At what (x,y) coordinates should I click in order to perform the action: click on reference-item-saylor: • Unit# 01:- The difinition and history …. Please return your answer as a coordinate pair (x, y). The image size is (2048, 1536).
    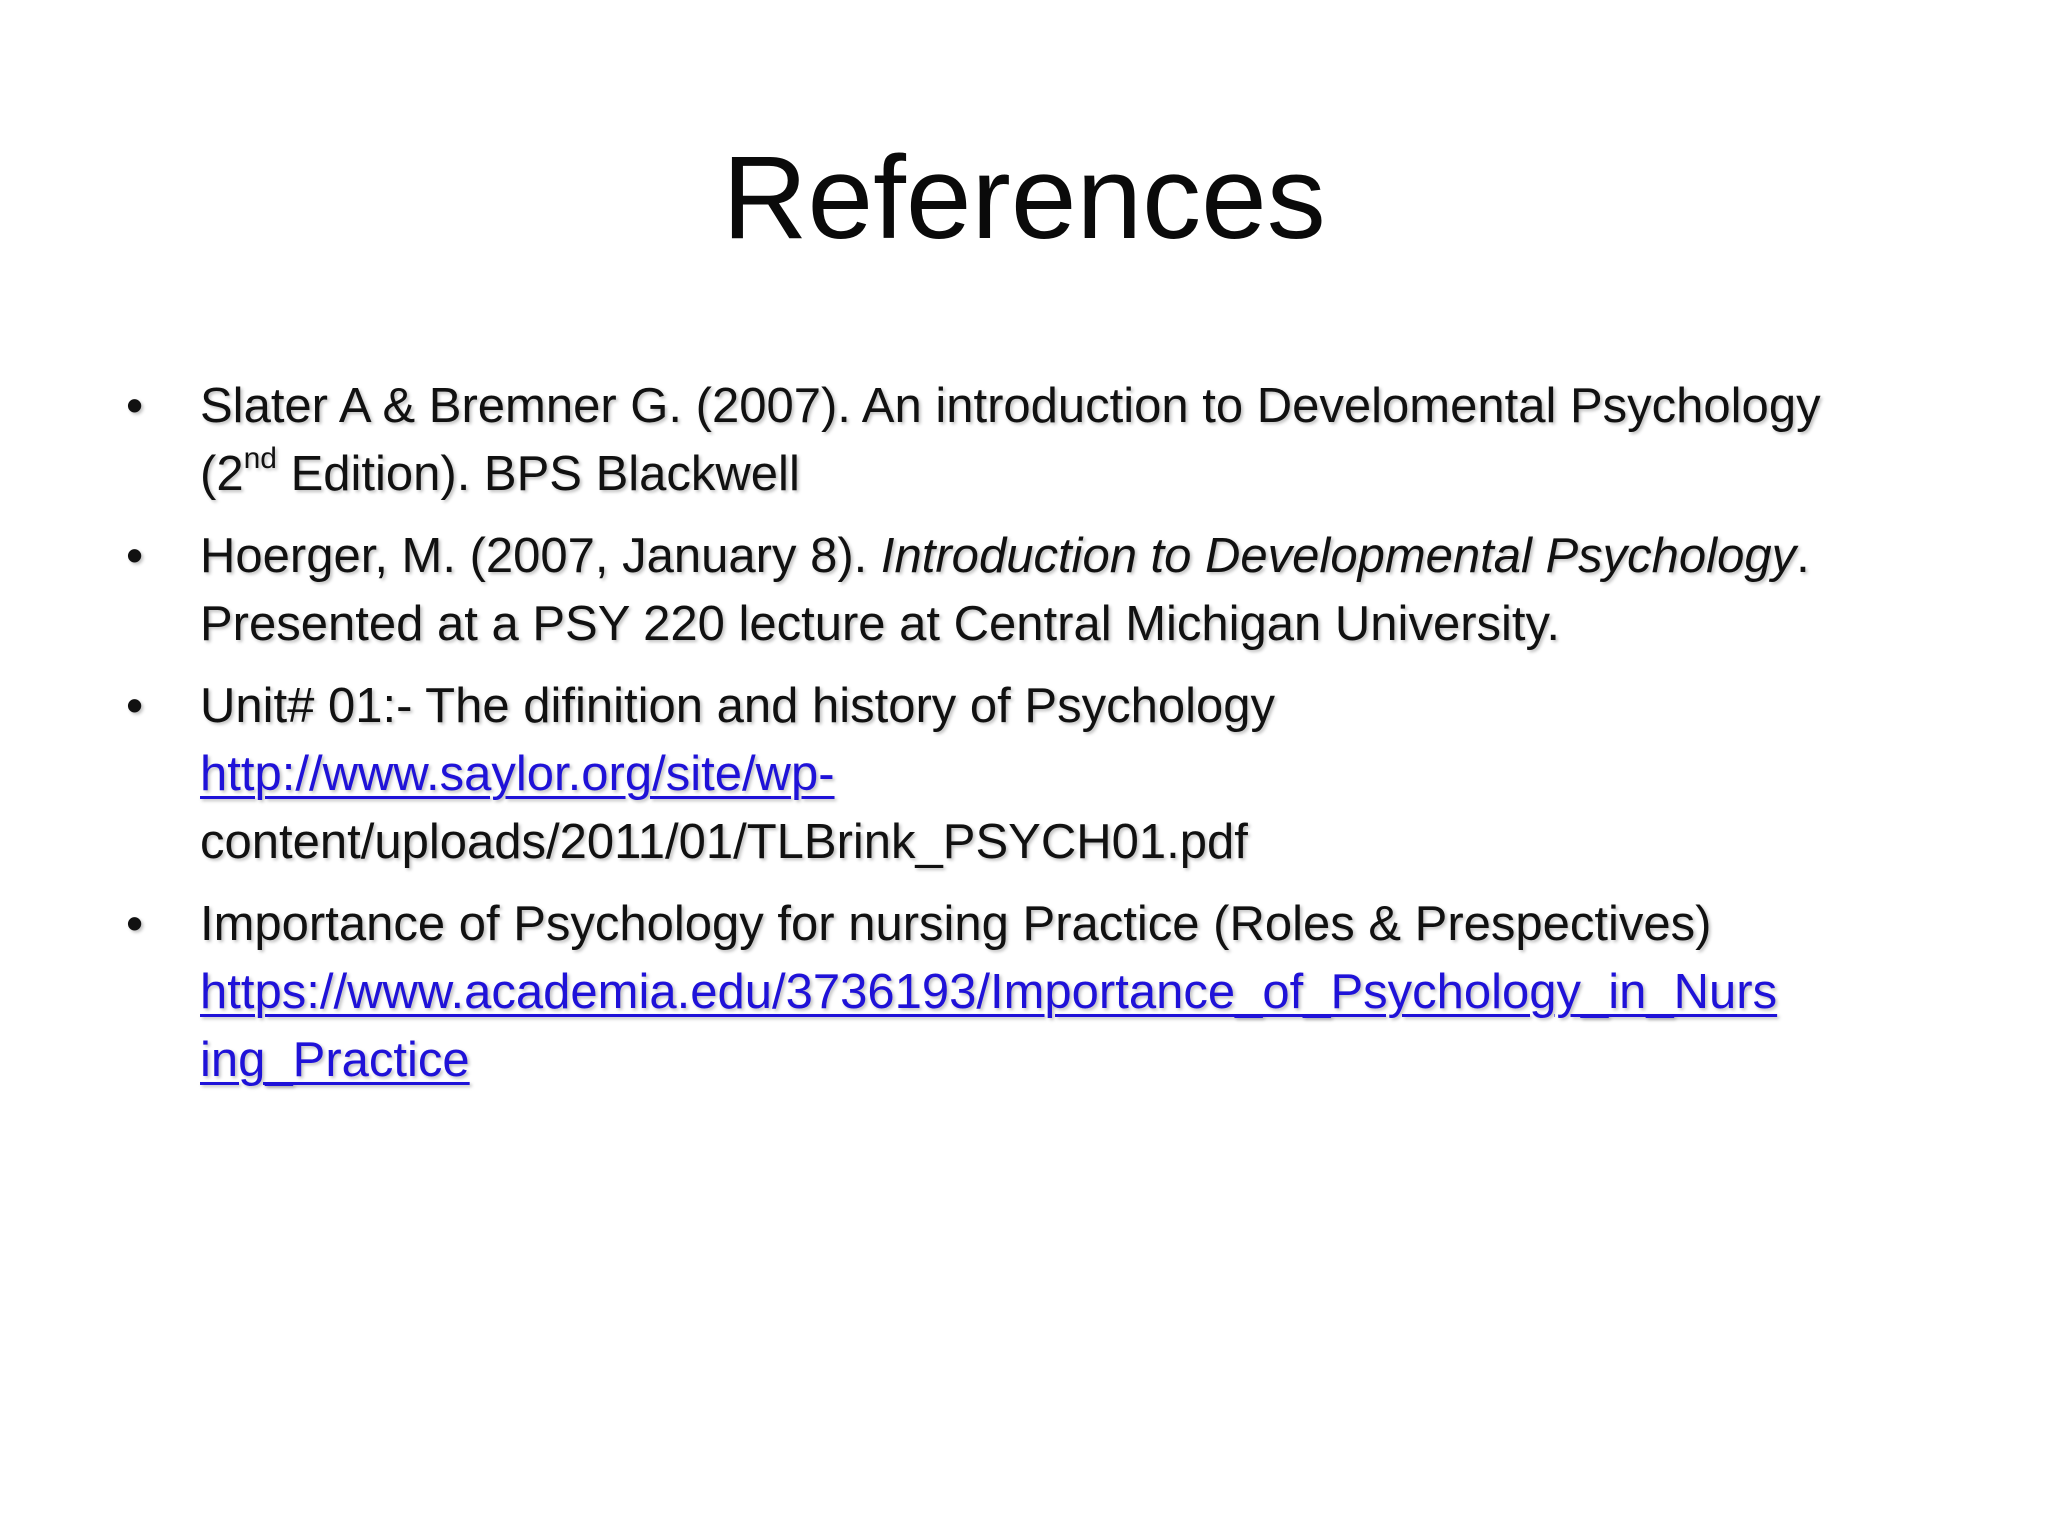
    Looking at the image, I should click on (1040, 774).